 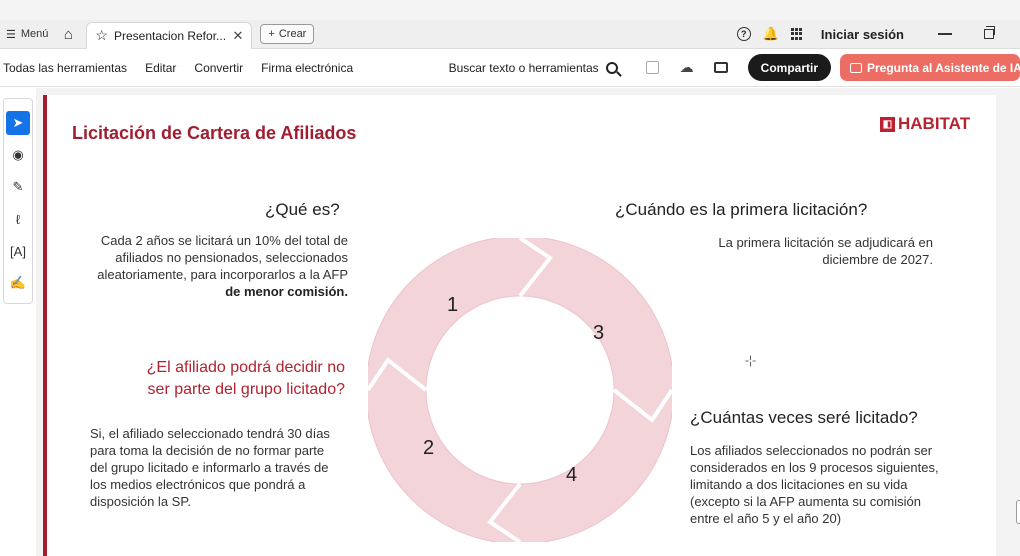 What do you see at coordinates (789, 67) in the screenshot?
I see `share-button: Compartir` at bounding box center [789, 67].